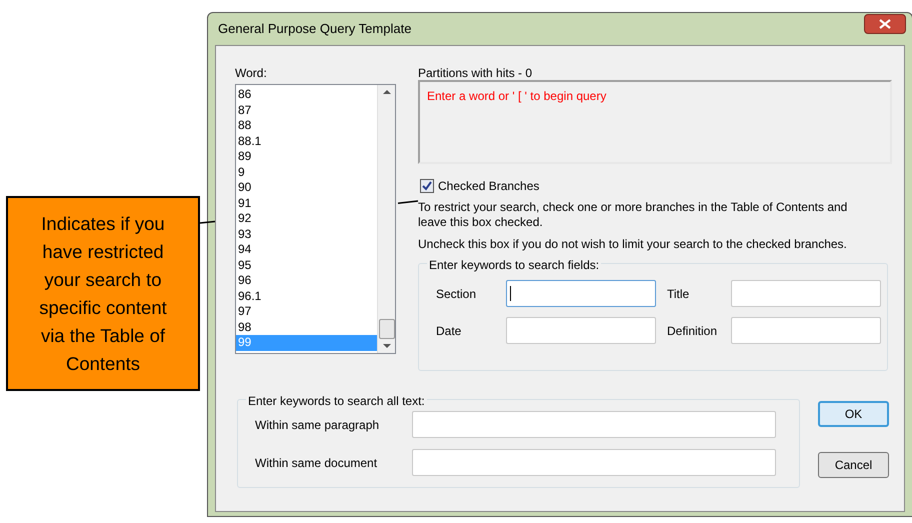 This screenshot has width=912, height=523. What do you see at coordinates (306, 234) in the screenshot?
I see `list-item: 93` at bounding box center [306, 234].